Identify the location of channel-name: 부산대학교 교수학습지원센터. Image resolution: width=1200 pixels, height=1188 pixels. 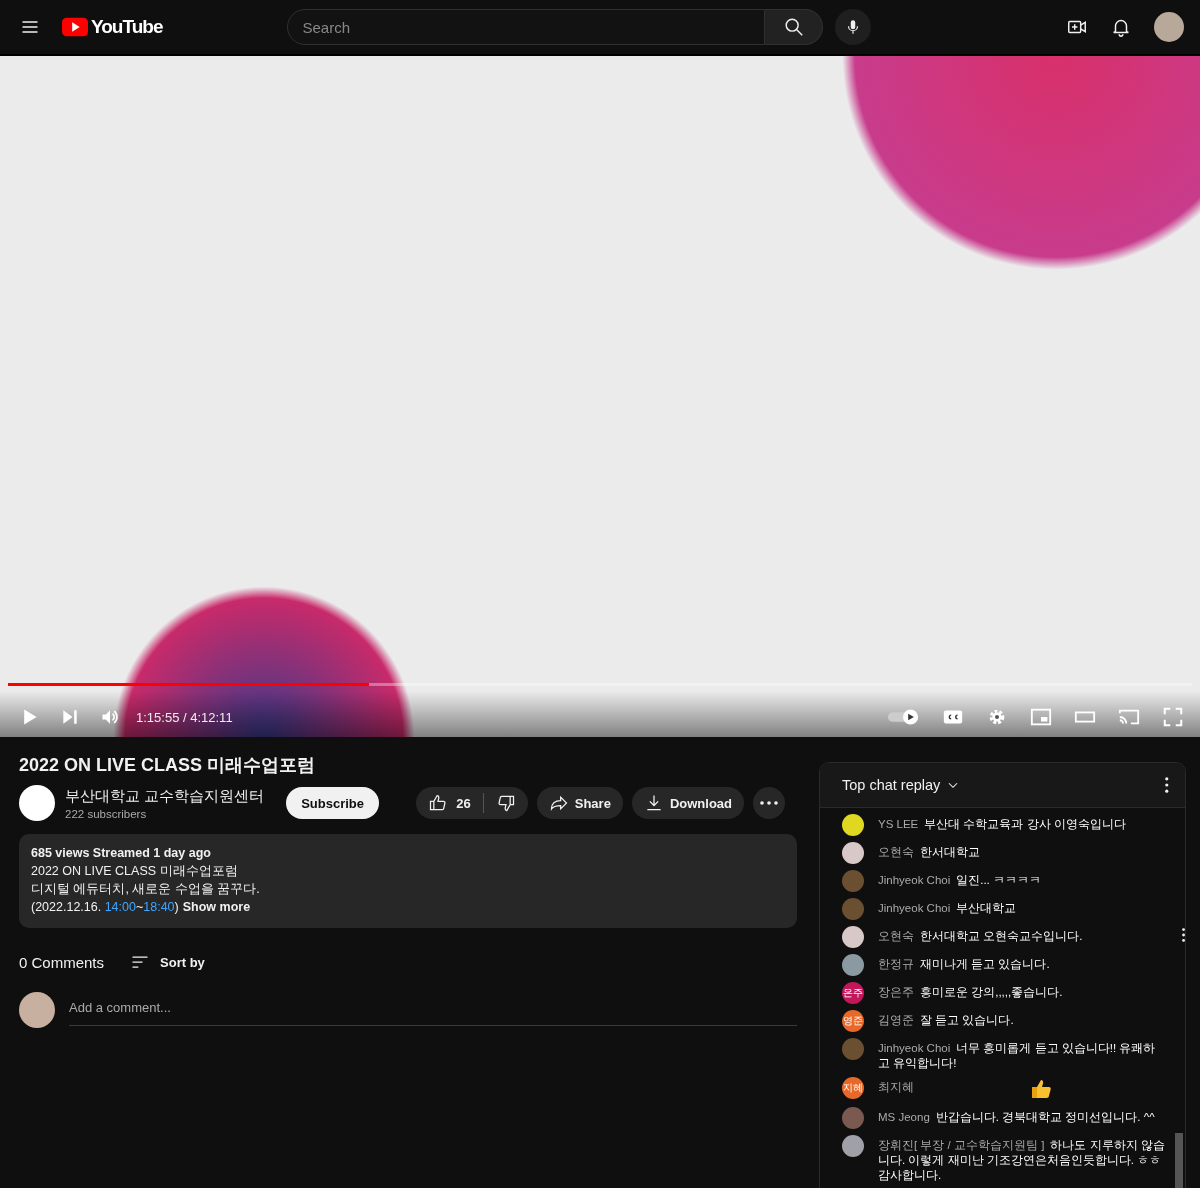
(165, 796).